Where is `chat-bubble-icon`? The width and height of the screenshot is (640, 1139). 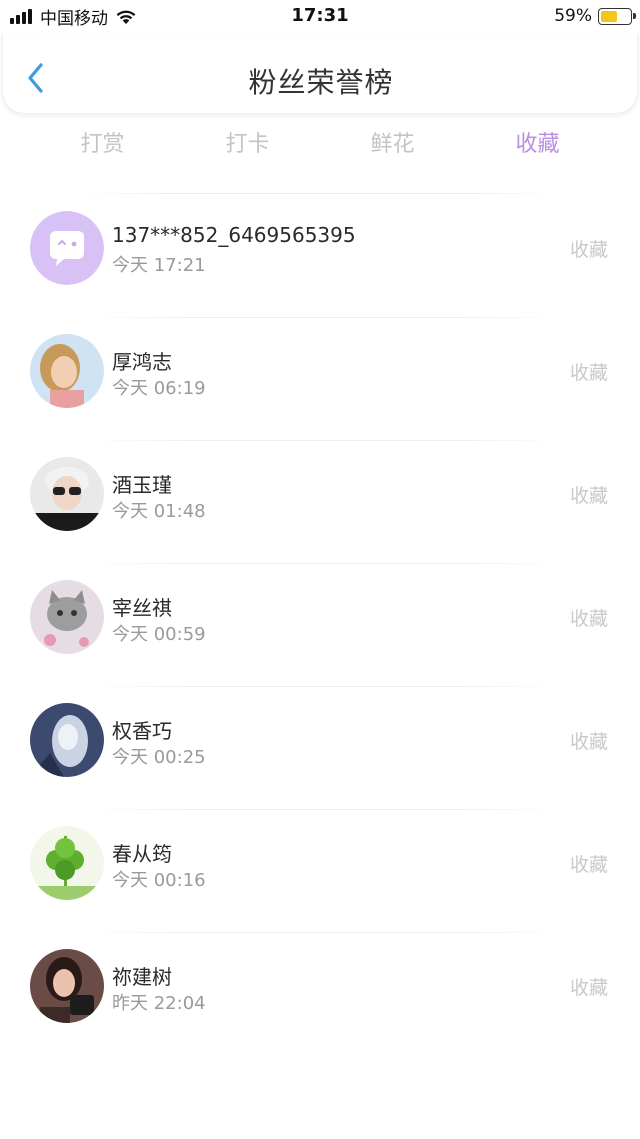 chat-bubble-icon is located at coordinates (67, 248).